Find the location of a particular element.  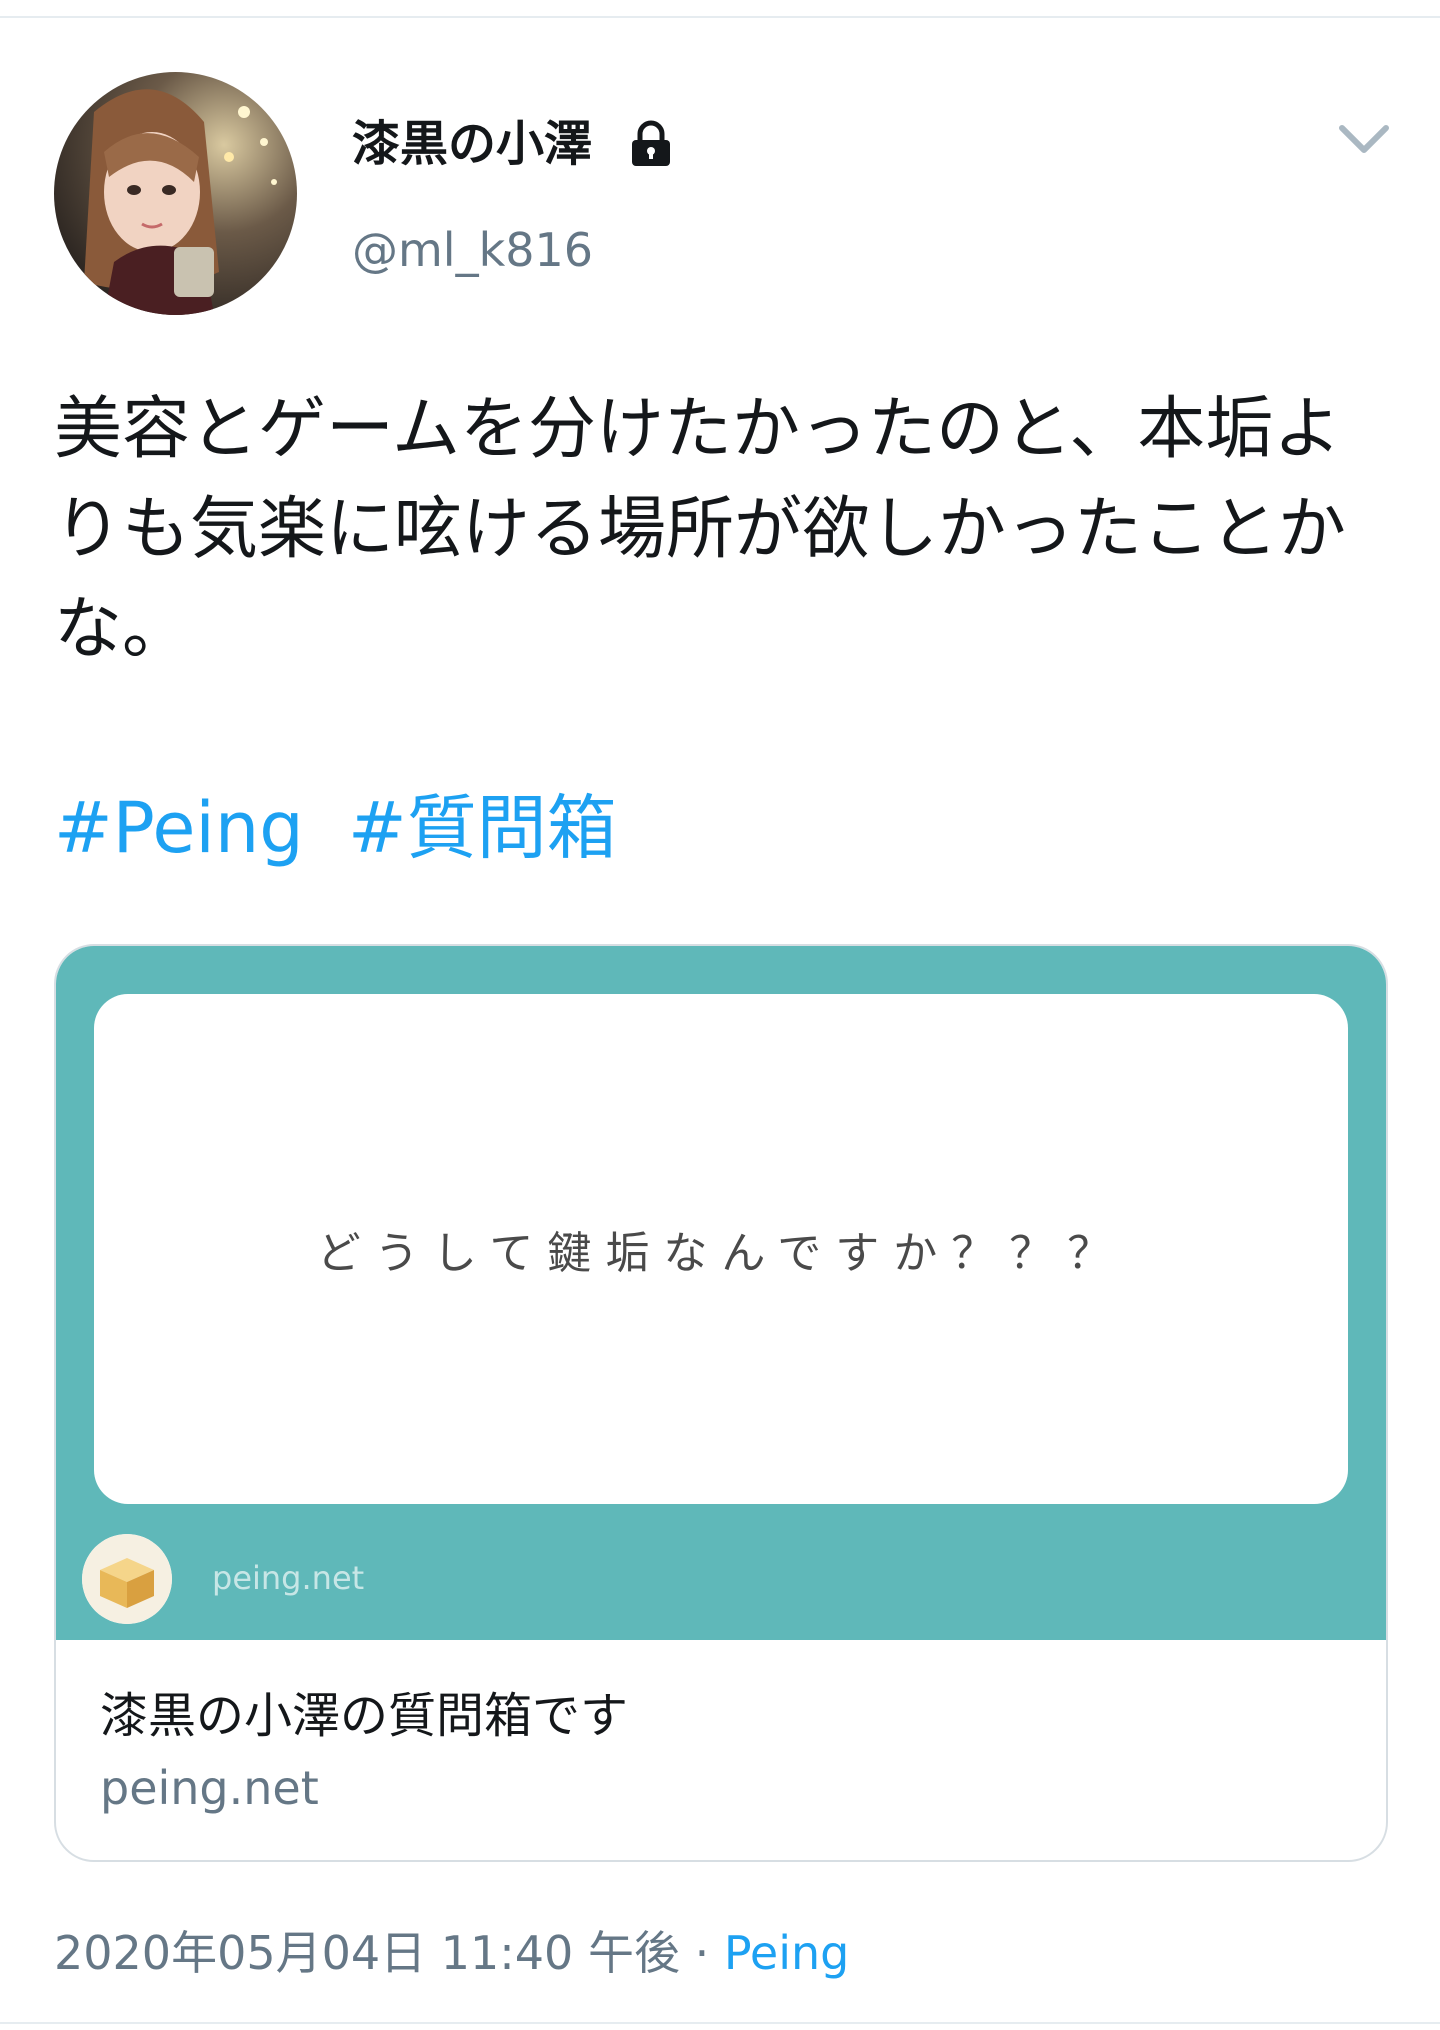

avatar-image is located at coordinates (175, 193).